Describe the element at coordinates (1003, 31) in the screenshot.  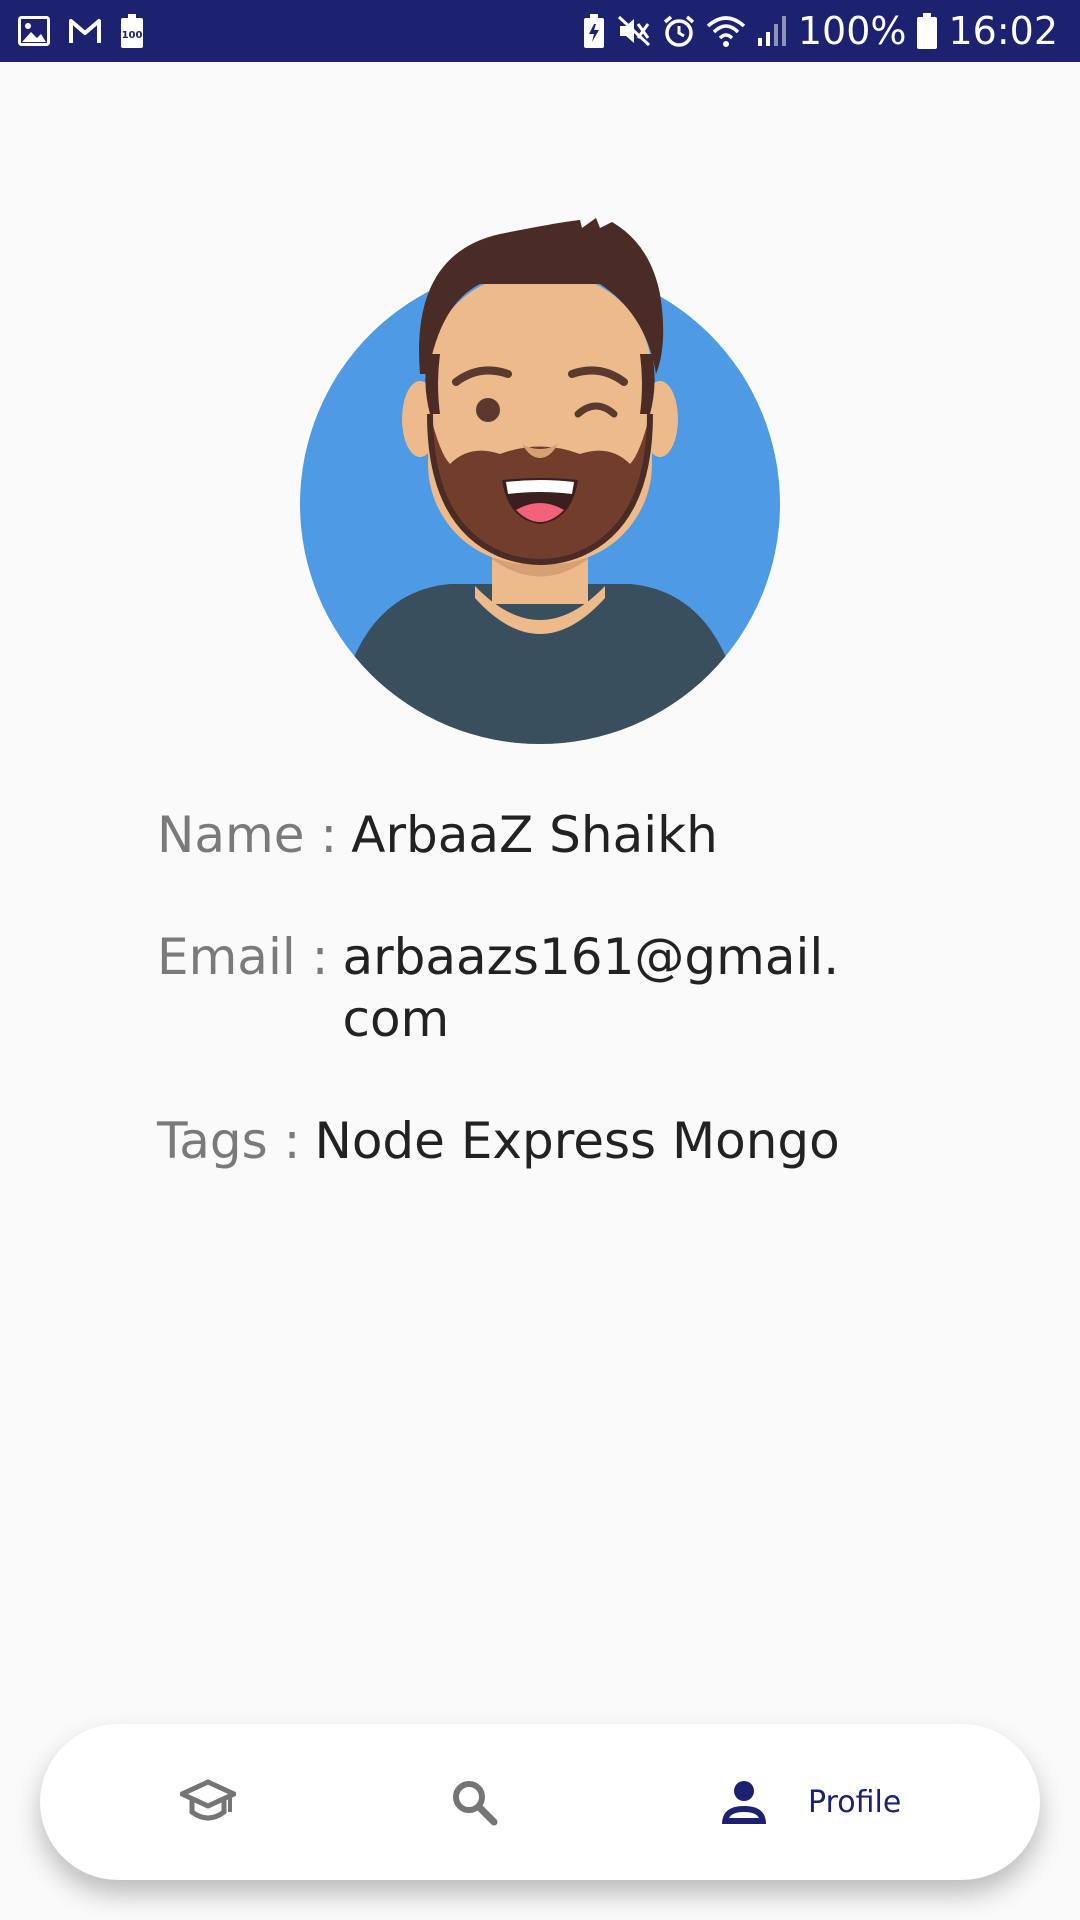
I see `clock: 16:02` at that location.